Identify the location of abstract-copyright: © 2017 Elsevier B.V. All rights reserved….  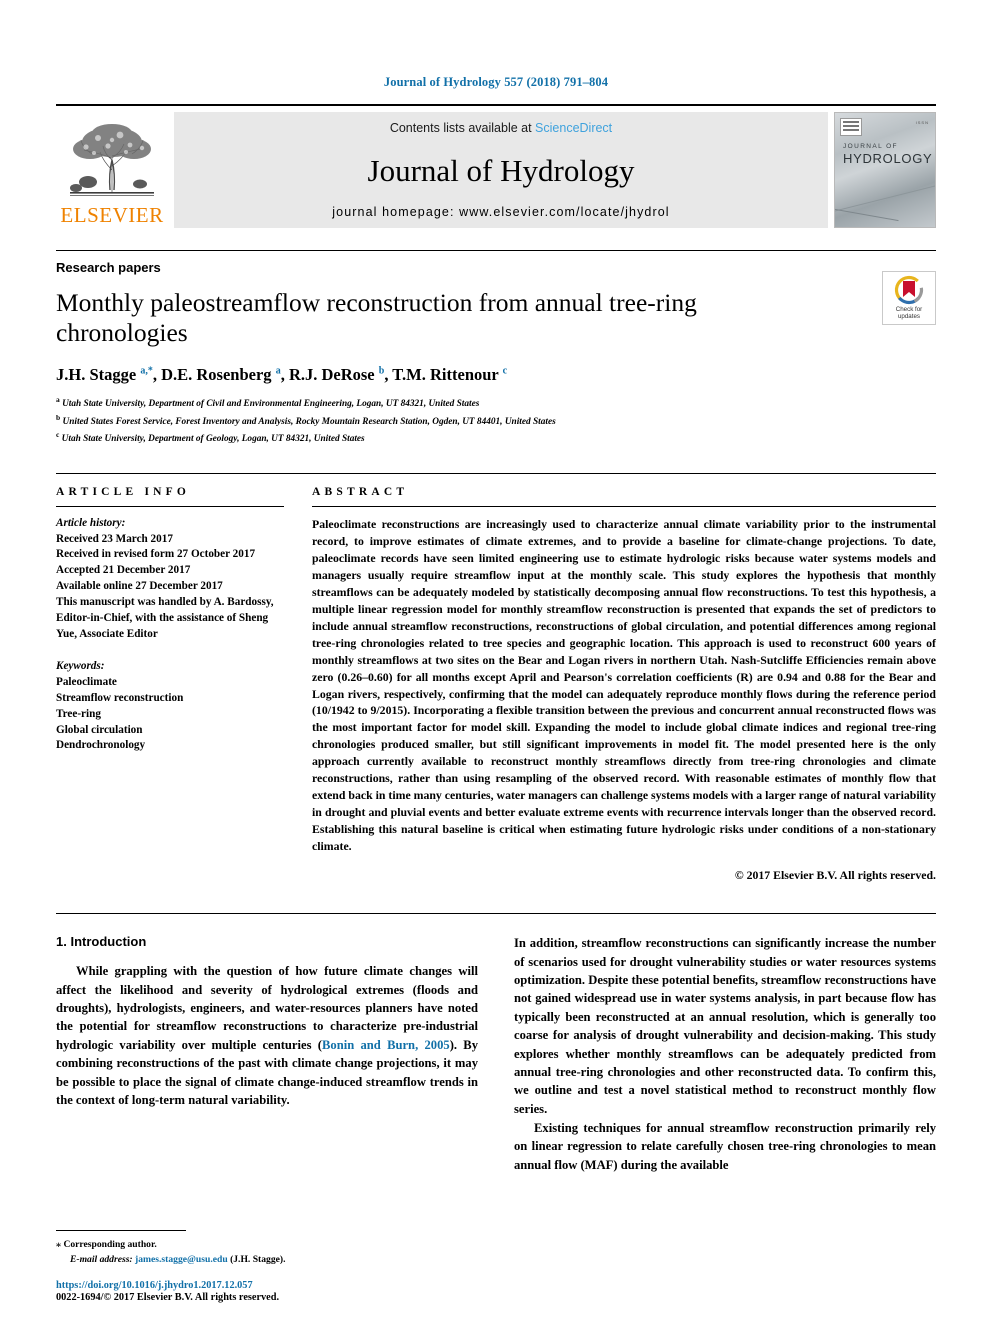
(835, 875).